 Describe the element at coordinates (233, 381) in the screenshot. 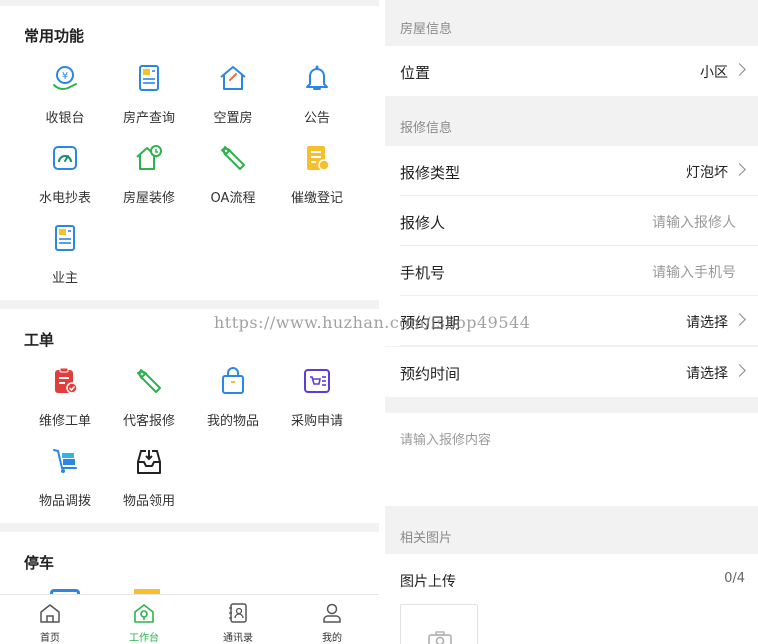

I see `shopping-bag-icon` at that location.